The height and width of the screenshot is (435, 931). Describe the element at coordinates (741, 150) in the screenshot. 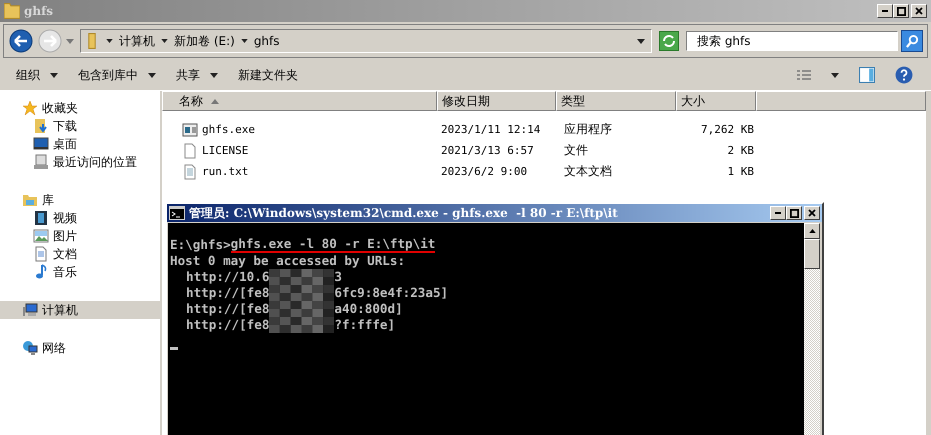

I see `file-size: 2 KB` at that location.